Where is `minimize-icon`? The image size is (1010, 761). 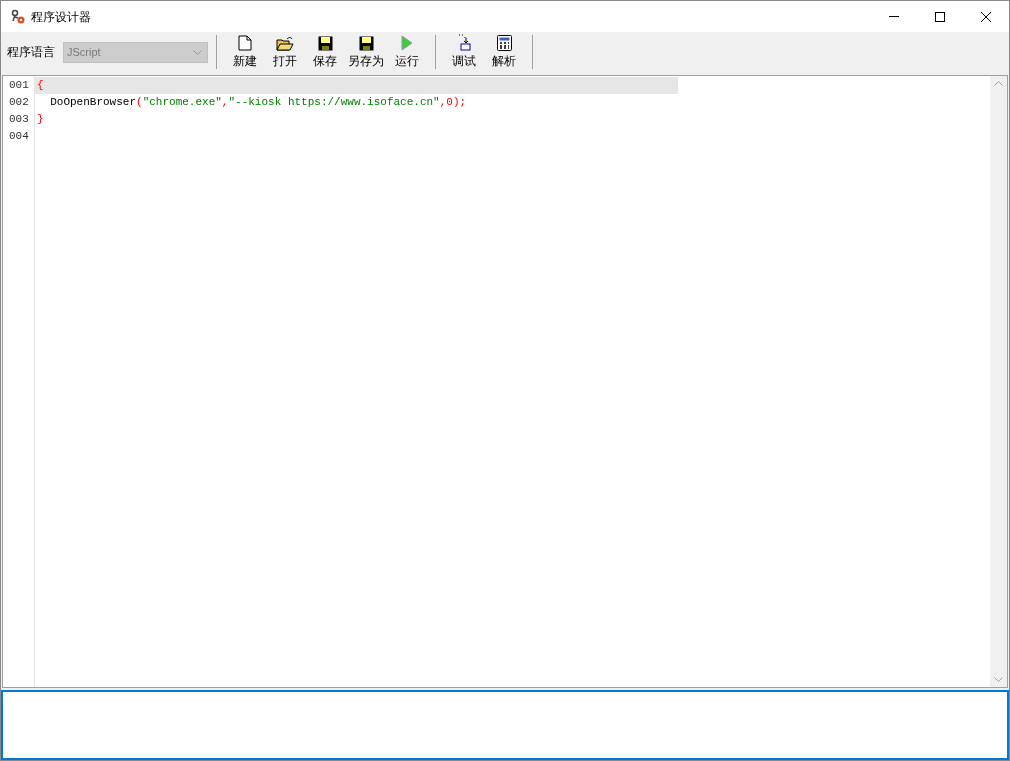 minimize-icon is located at coordinates (894, 16).